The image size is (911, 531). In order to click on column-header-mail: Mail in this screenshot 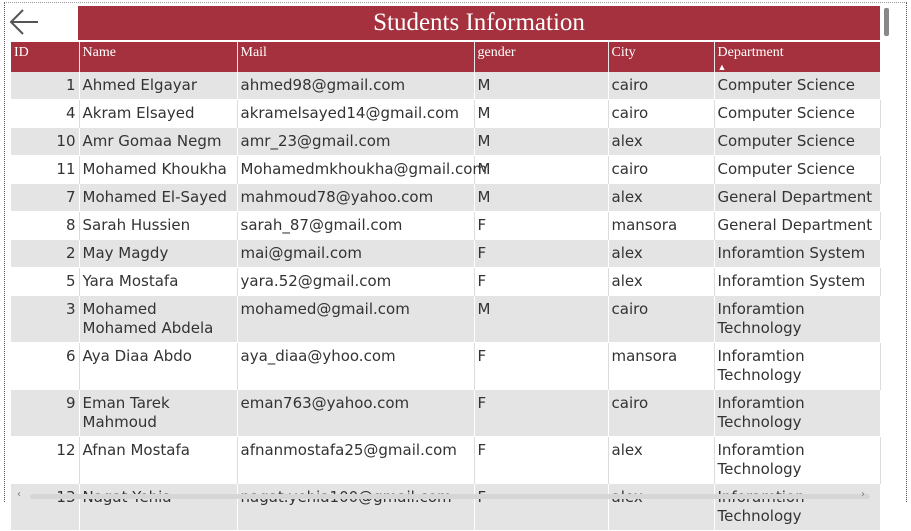, I will do `click(356, 57)`.